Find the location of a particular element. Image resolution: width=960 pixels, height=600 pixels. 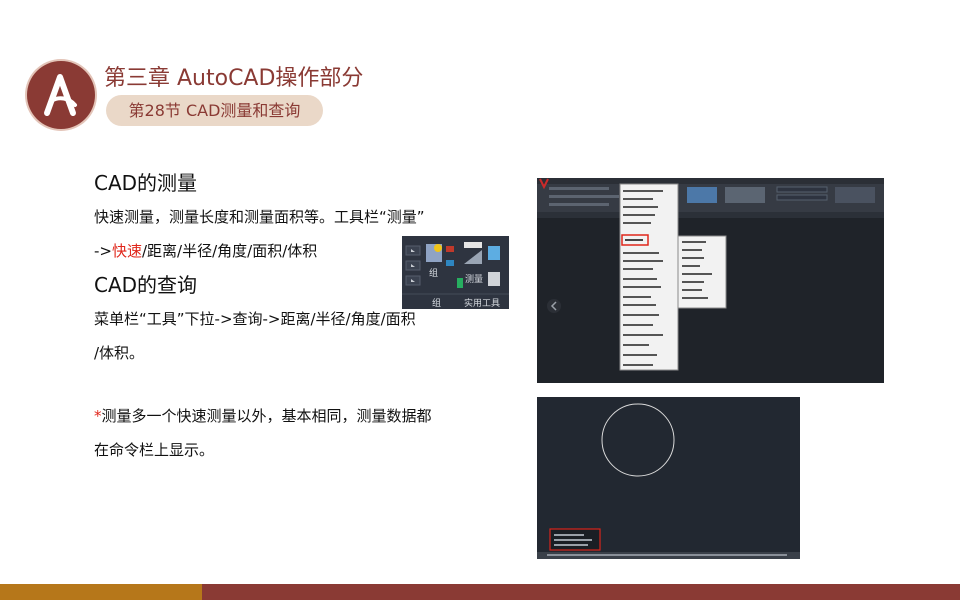

measure-description: 快速测量，测量长度和测量面积等。工具栏“测量” is located at coordinates (259, 217).